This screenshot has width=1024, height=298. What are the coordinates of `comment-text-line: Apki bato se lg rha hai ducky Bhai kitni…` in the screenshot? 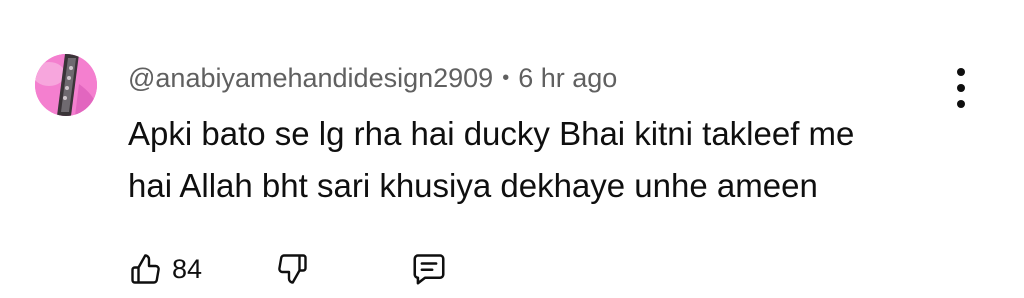 It's located at (491, 133).